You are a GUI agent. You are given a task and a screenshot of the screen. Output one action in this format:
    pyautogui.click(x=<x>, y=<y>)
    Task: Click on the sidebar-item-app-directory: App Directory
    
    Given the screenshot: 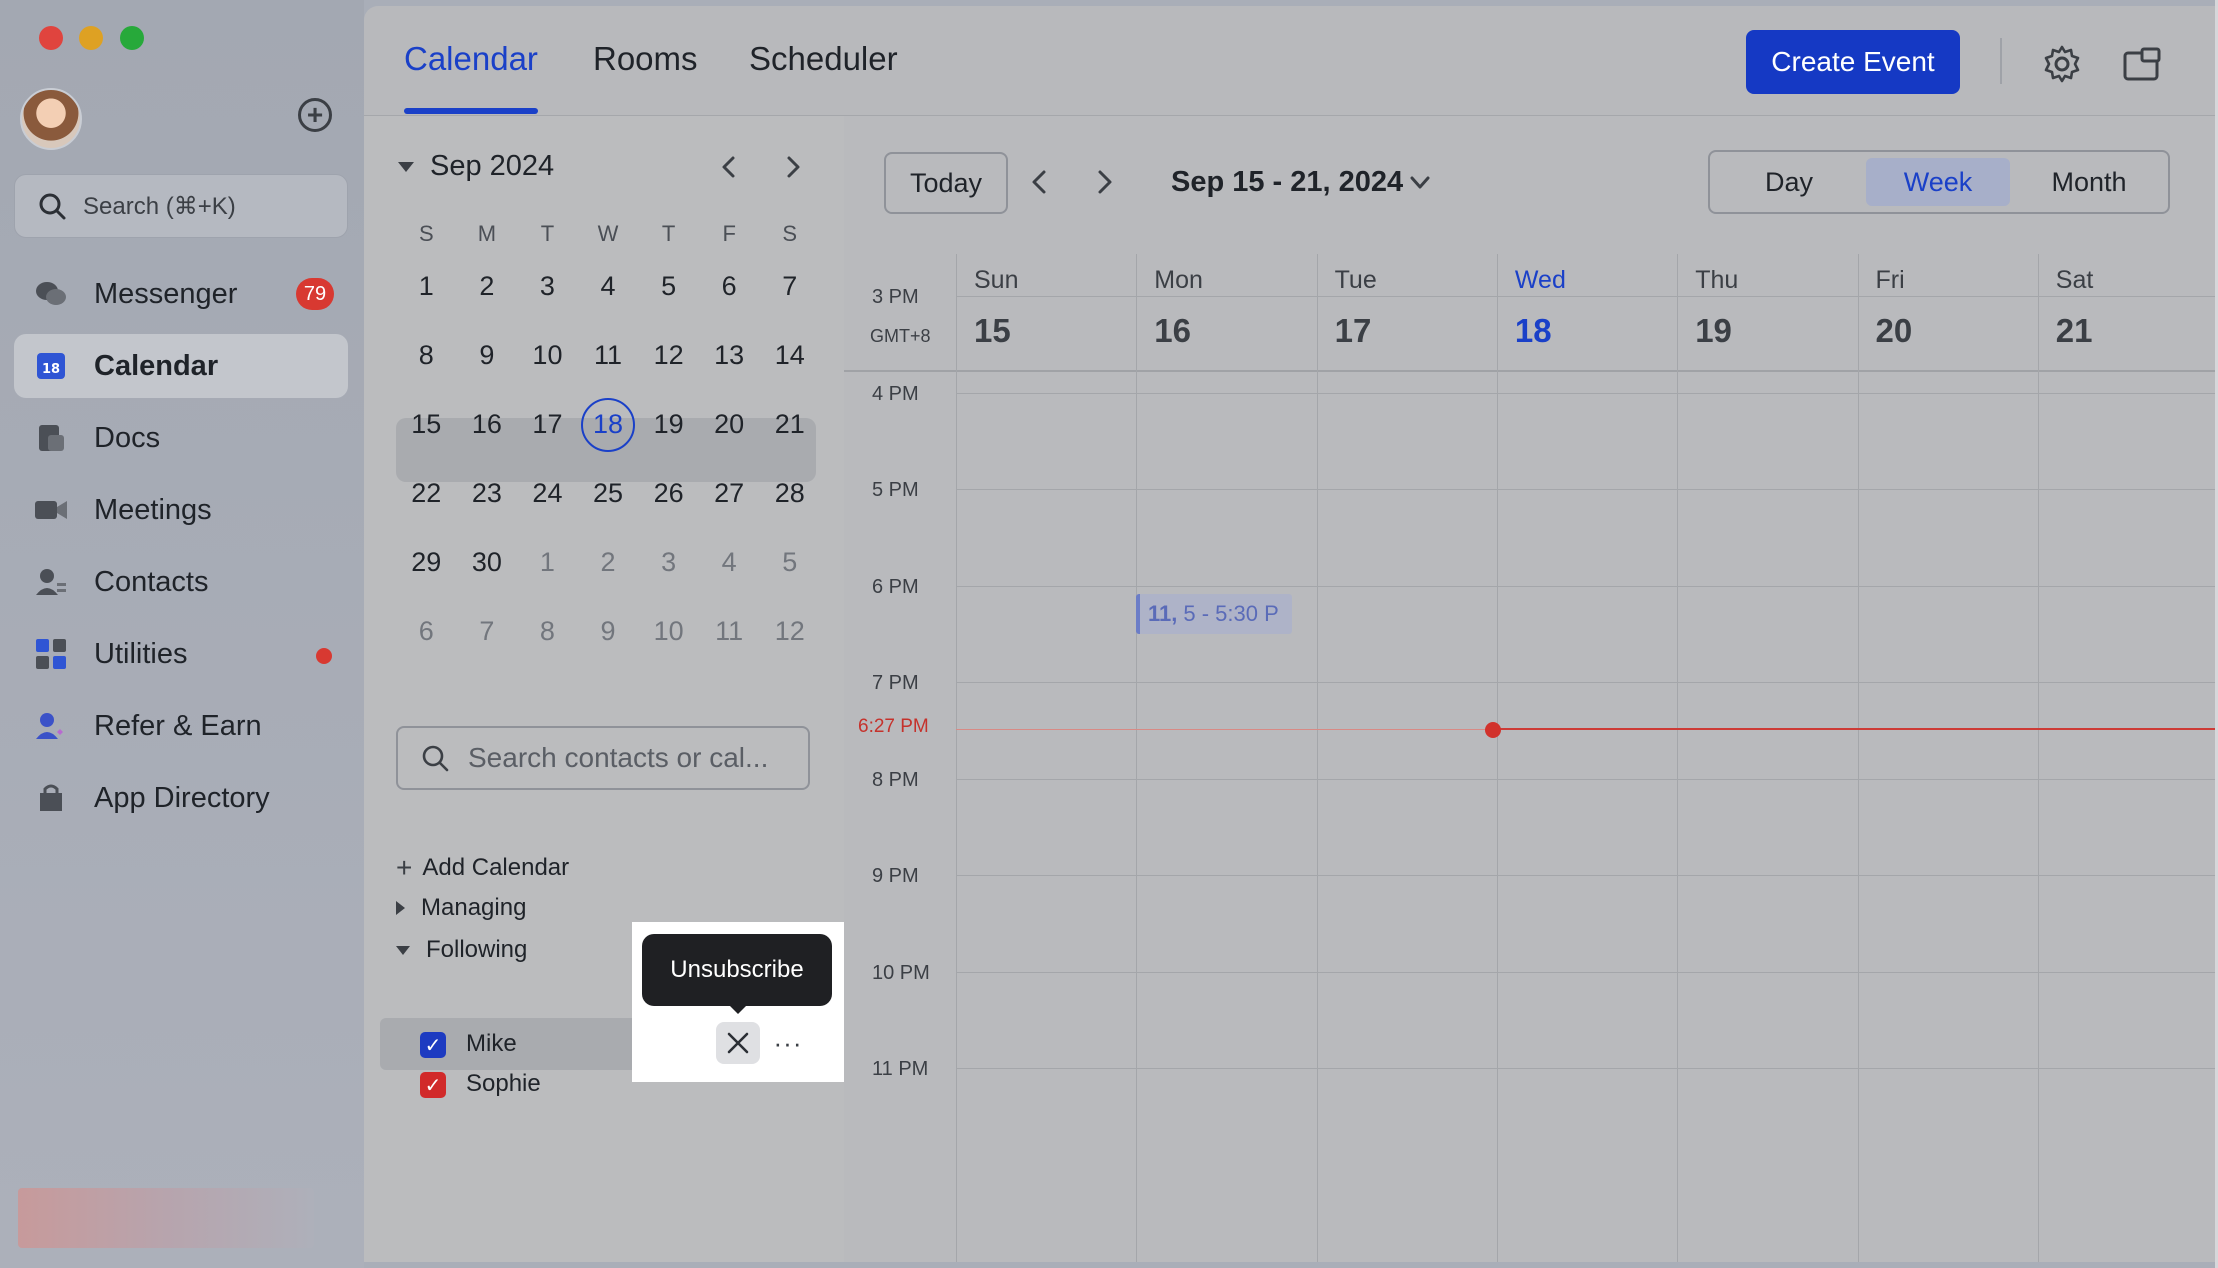 What is the action you would take?
    pyautogui.click(x=181, y=798)
    